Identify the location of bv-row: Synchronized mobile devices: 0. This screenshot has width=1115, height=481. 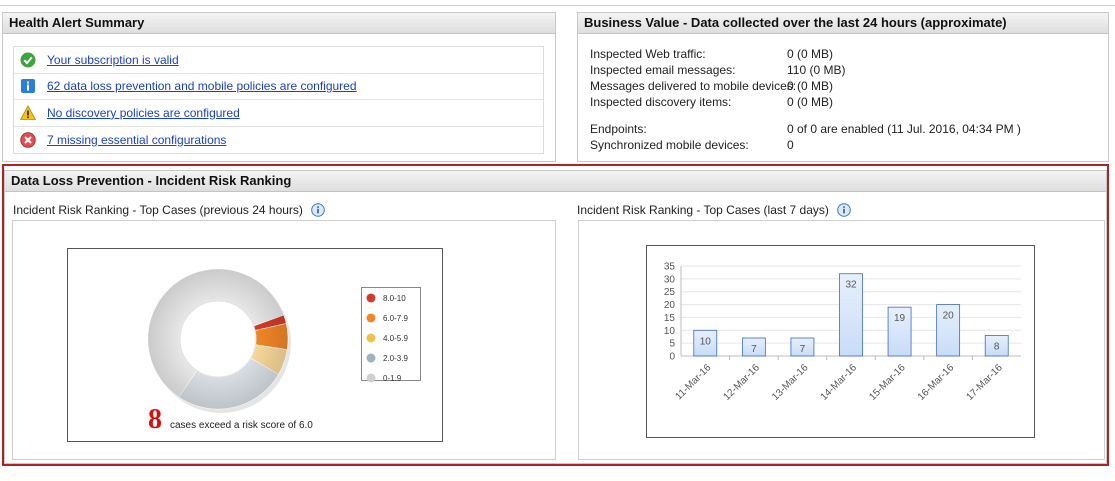
(805, 145).